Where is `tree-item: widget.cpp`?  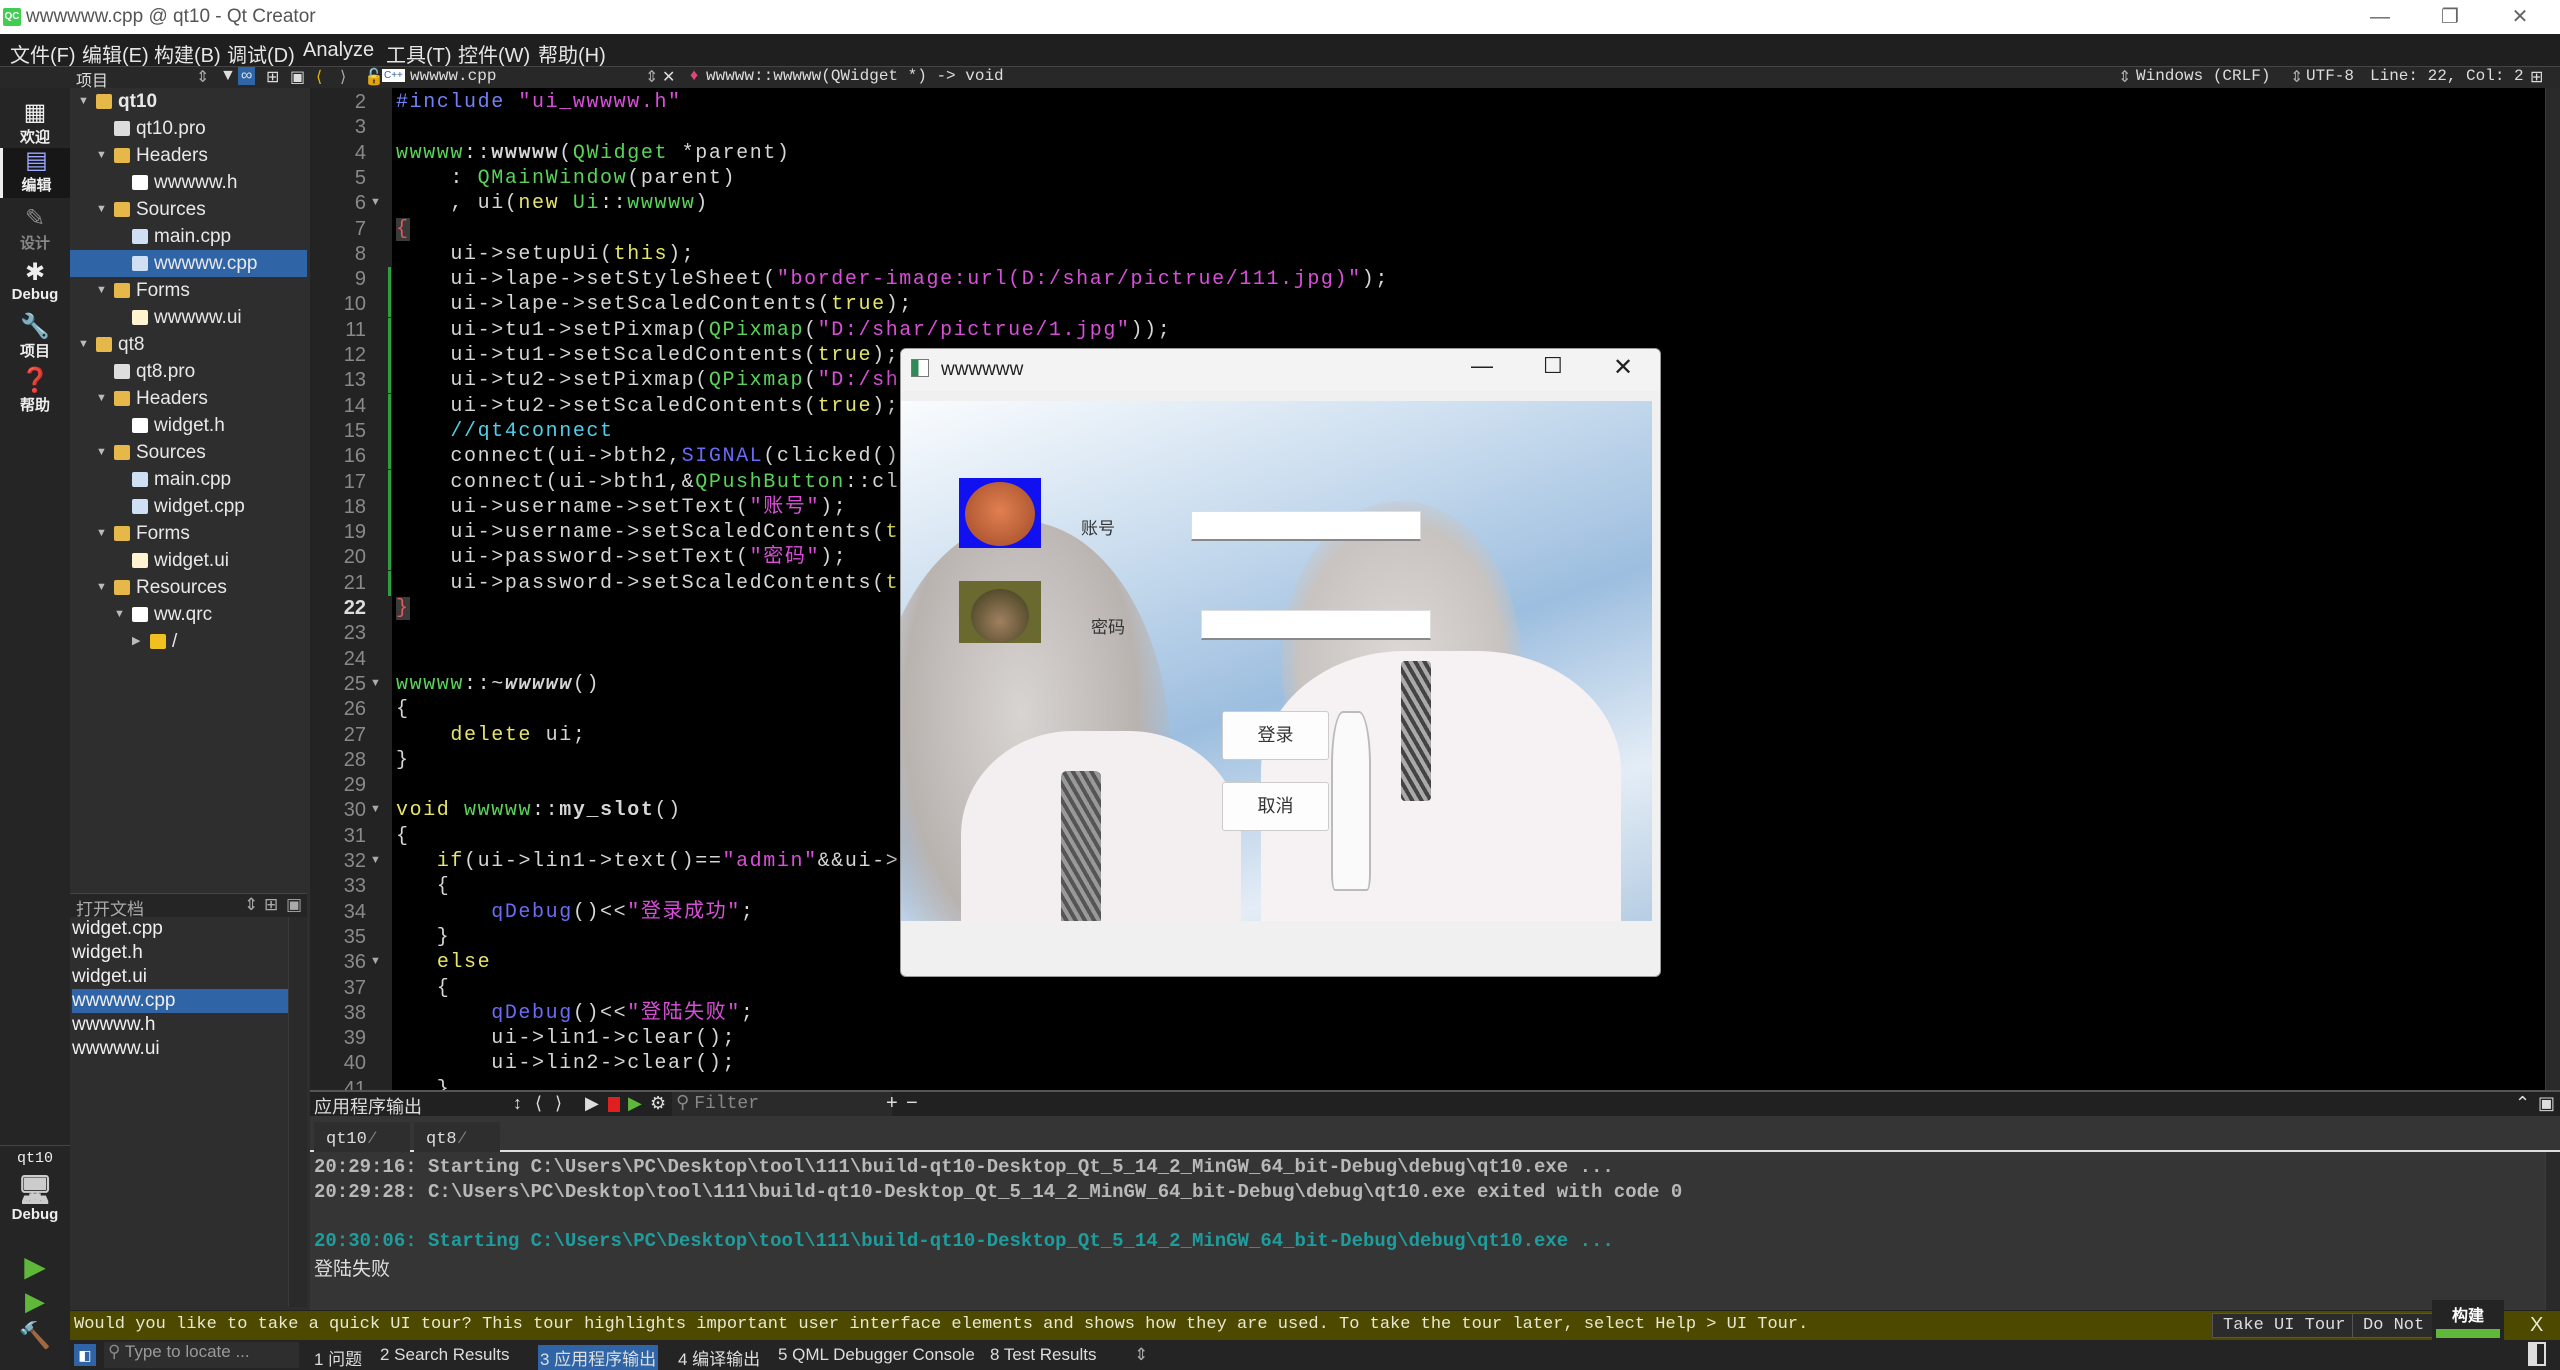 tree-item: widget.cpp is located at coordinates (188, 506).